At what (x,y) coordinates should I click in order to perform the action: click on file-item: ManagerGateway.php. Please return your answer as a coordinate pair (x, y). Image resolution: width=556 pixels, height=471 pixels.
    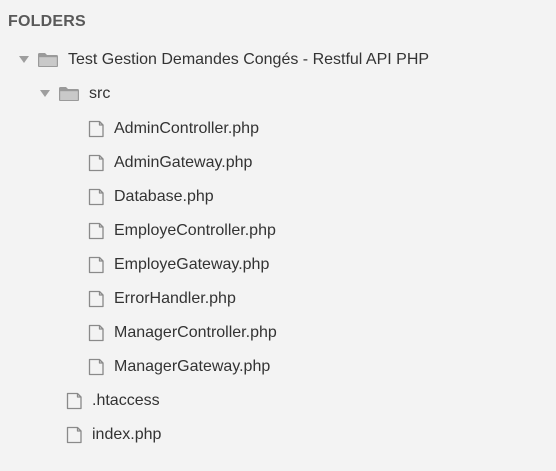
    Looking at the image, I should click on (278, 367).